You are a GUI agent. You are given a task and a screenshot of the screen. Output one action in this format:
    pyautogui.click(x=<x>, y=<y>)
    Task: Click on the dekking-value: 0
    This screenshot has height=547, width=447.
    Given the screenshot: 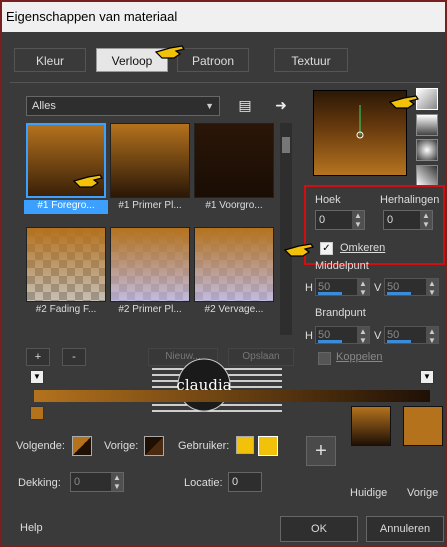 What is the action you would take?
    pyautogui.click(x=77, y=482)
    